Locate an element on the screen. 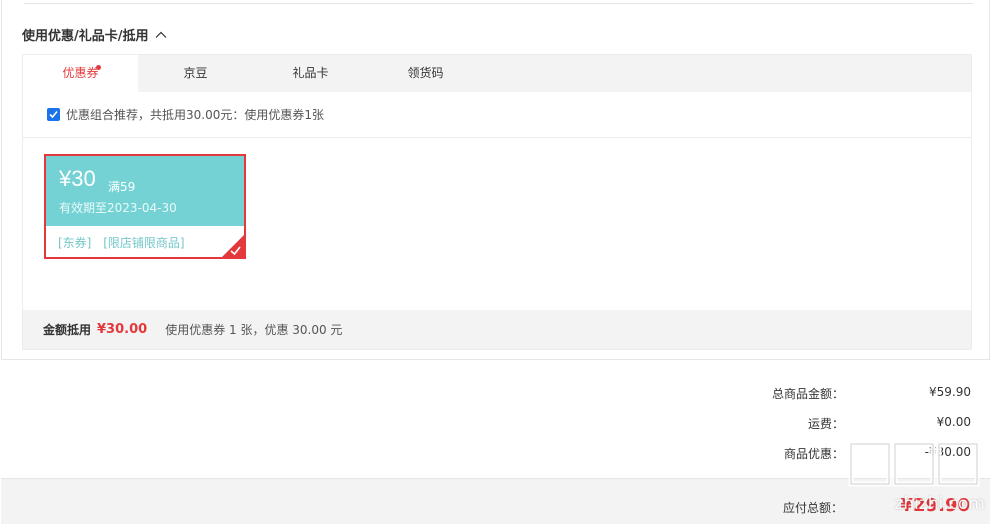 Image resolution: width=991 pixels, height=524 pixels. recommendation-text: 优惠组合推荐，共抵用30.00元：使用优惠券1张 is located at coordinates (195, 115).